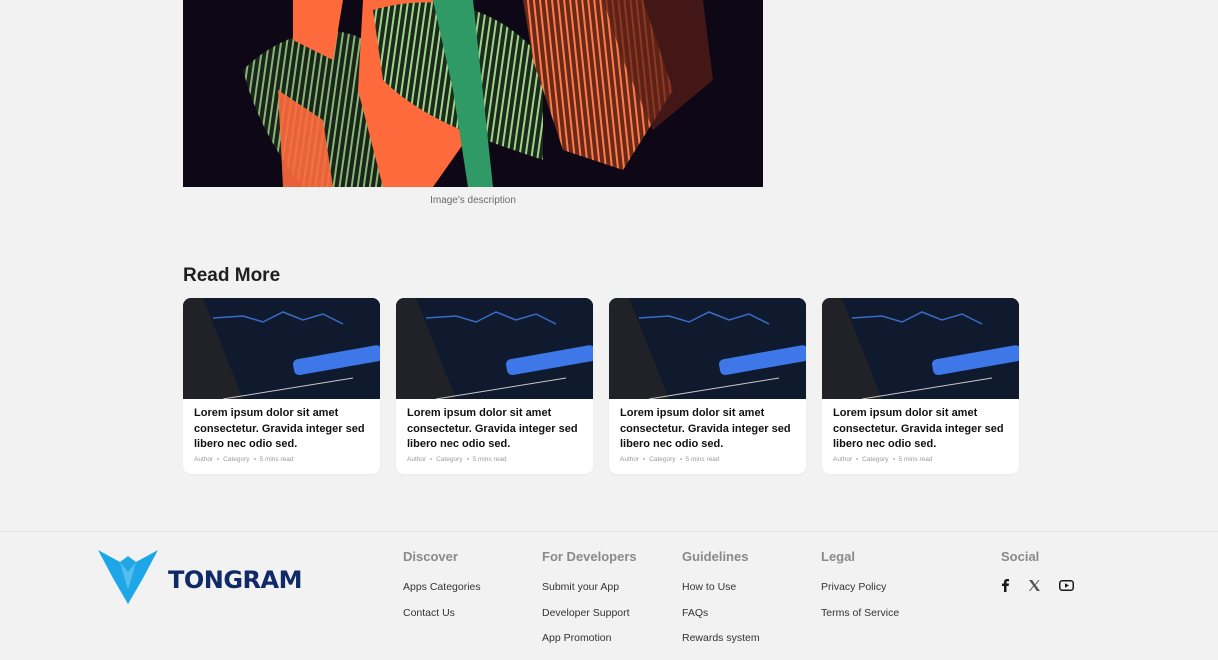 The height and width of the screenshot is (660, 1218). I want to click on footer-heading-discover: Discover, so click(430, 556).